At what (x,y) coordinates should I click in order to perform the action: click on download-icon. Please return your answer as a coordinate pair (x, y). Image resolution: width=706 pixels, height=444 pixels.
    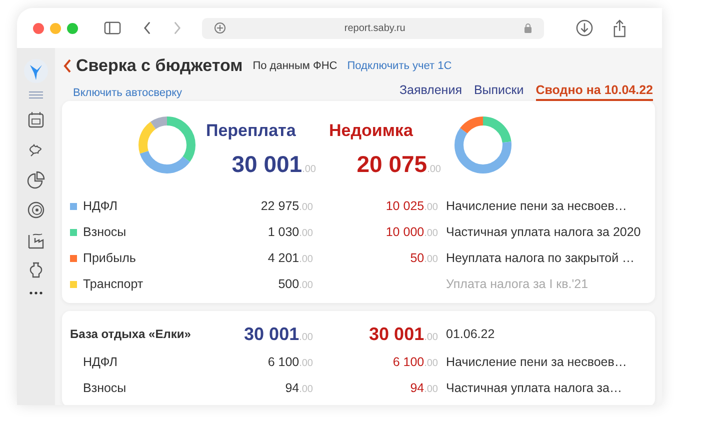
    Looking at the image, I should click on (584, 28).